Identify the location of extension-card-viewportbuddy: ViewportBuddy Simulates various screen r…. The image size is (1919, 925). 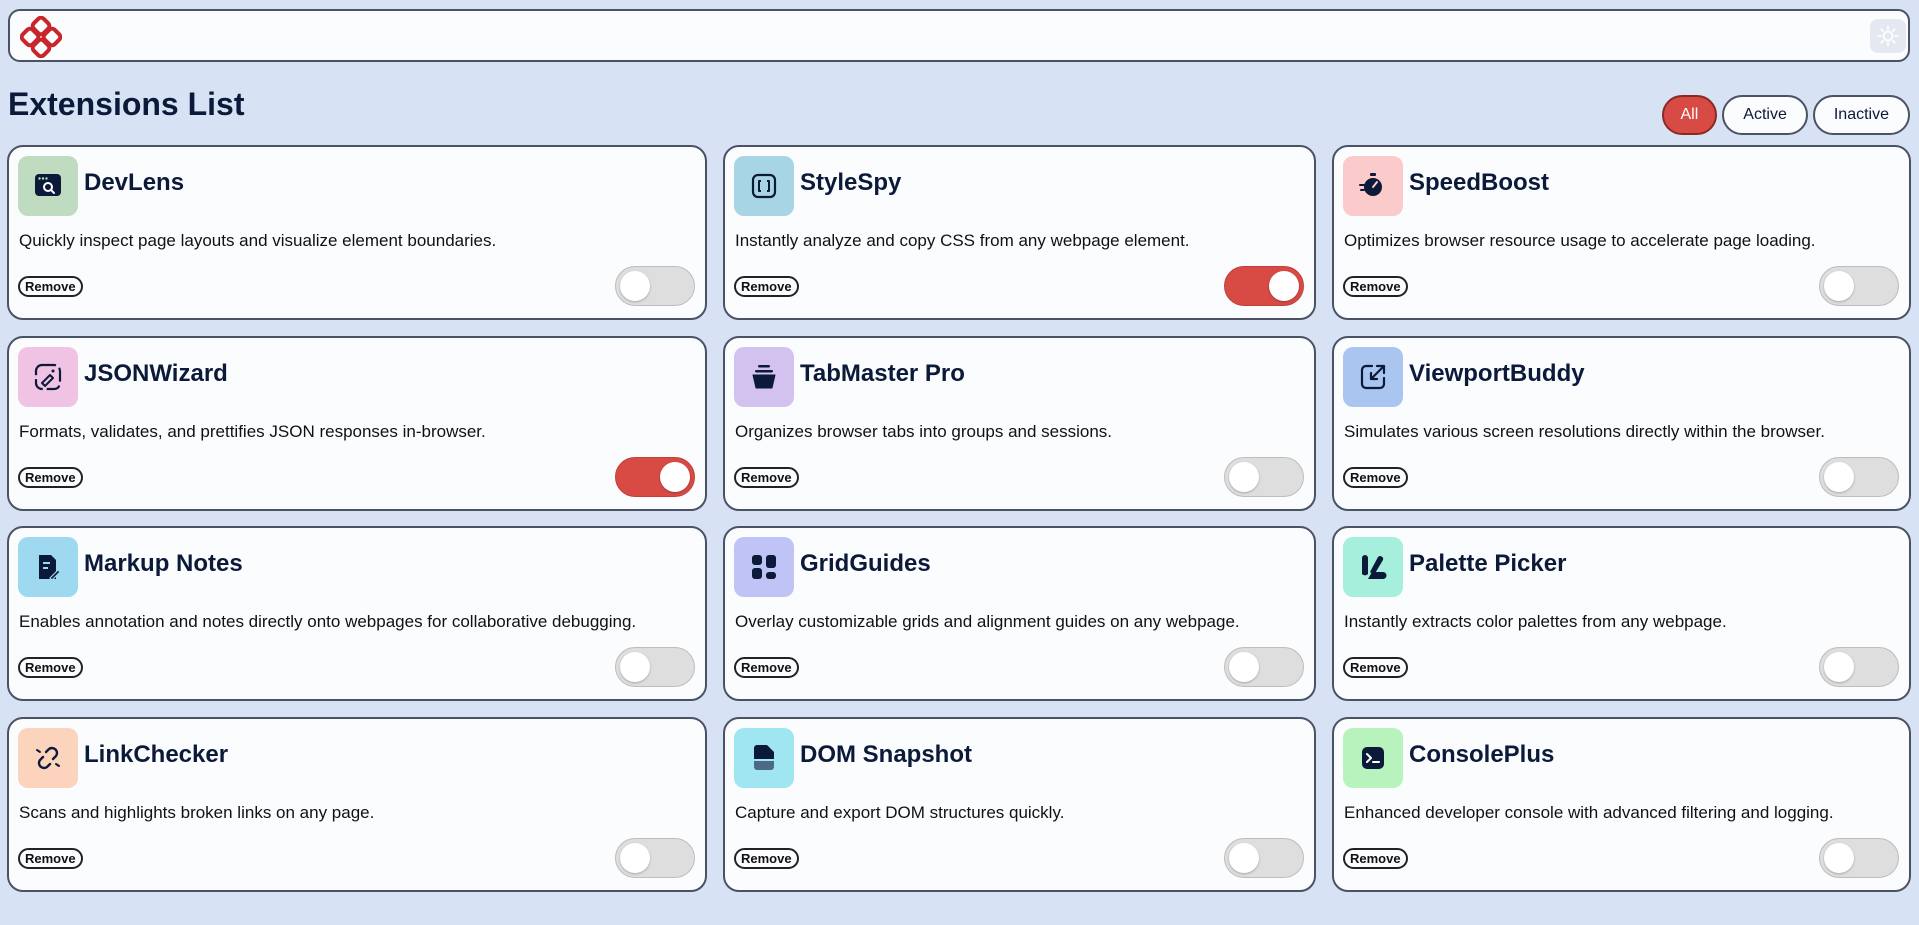
(1621, 423).